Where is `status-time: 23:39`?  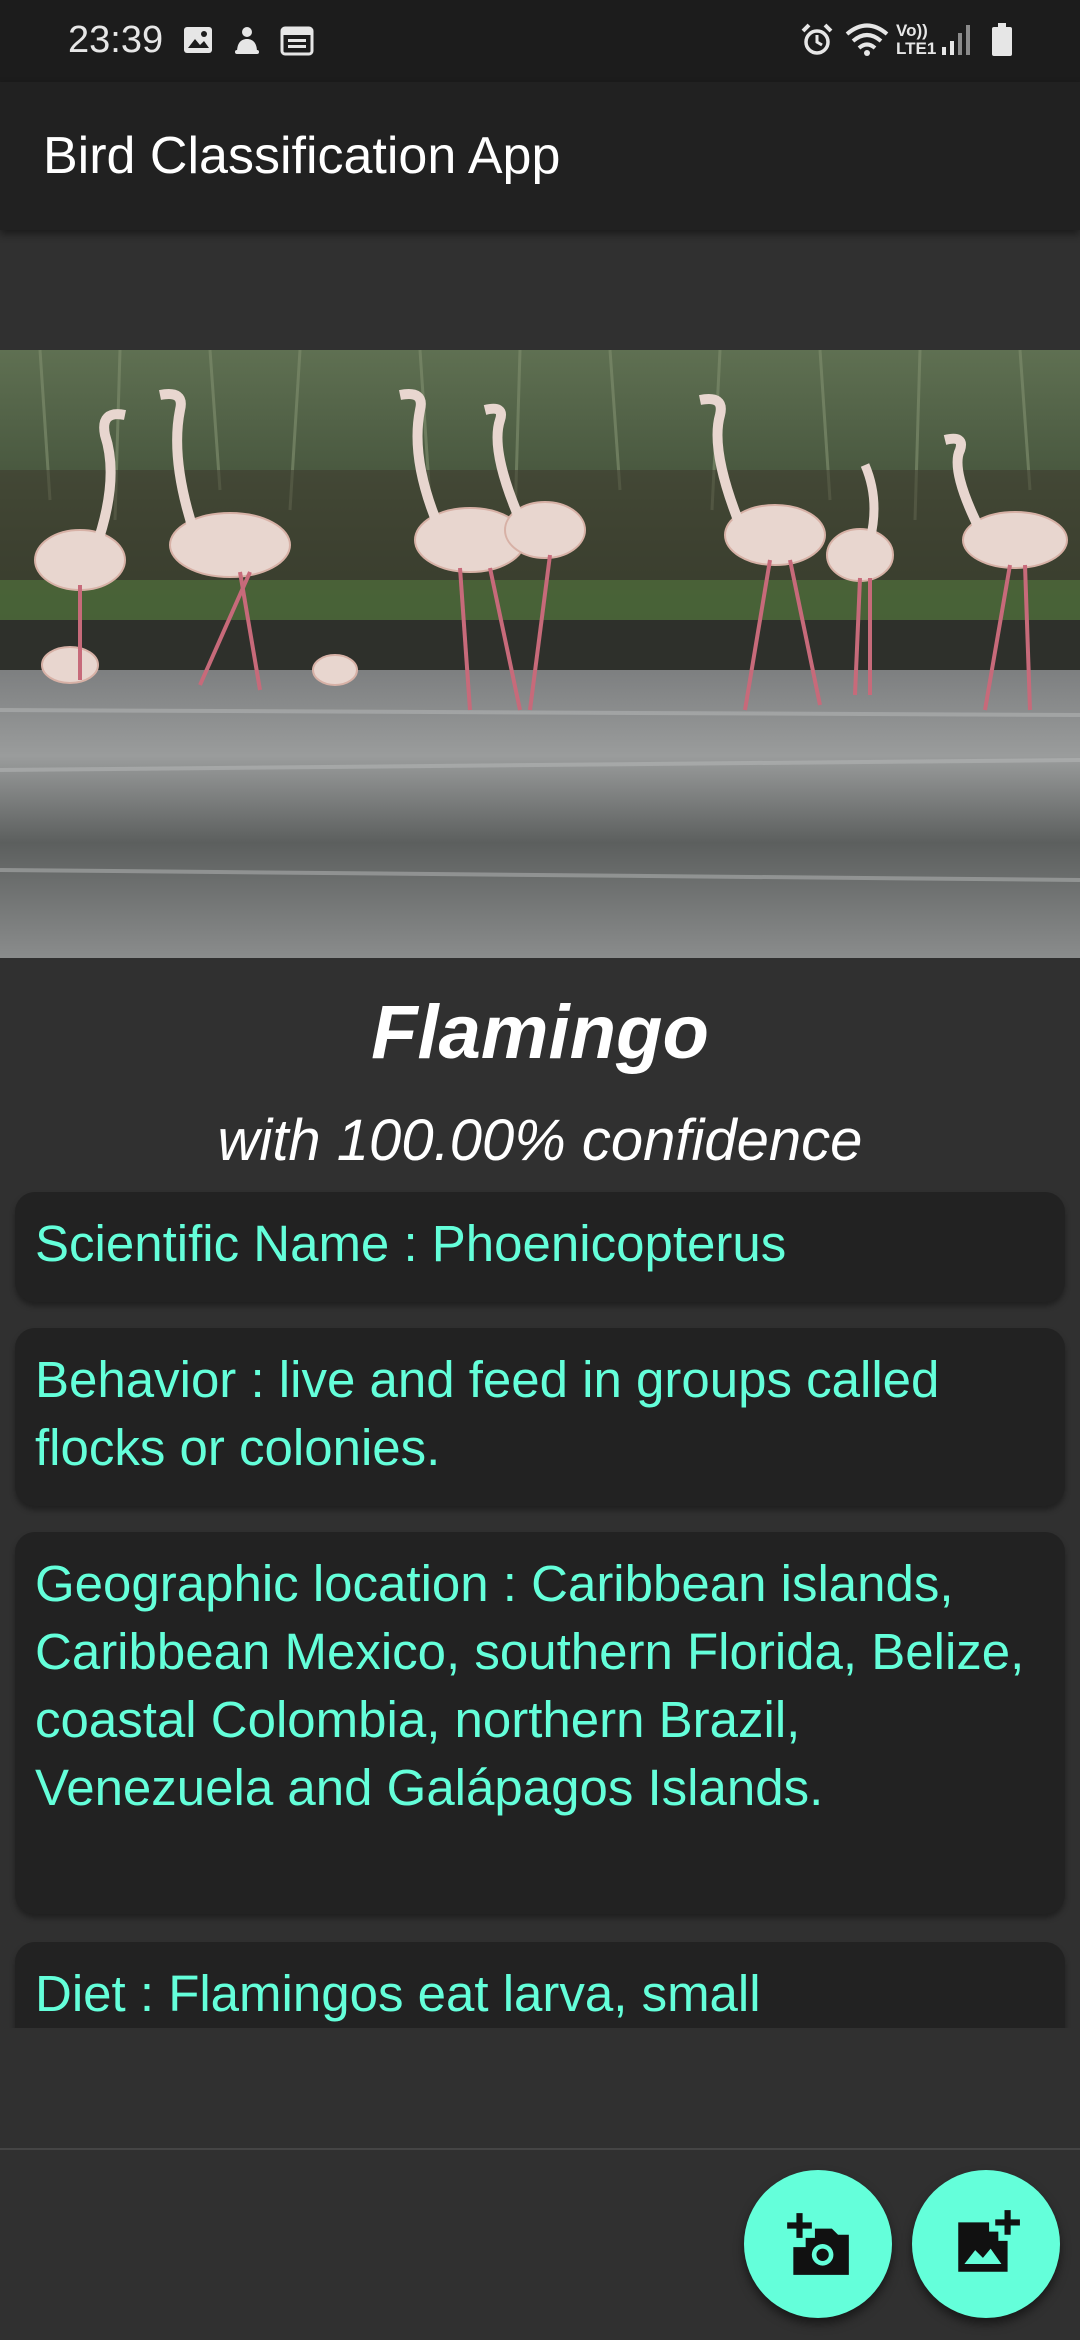 status-time: 23:39 is located at coordinates (116, 40).